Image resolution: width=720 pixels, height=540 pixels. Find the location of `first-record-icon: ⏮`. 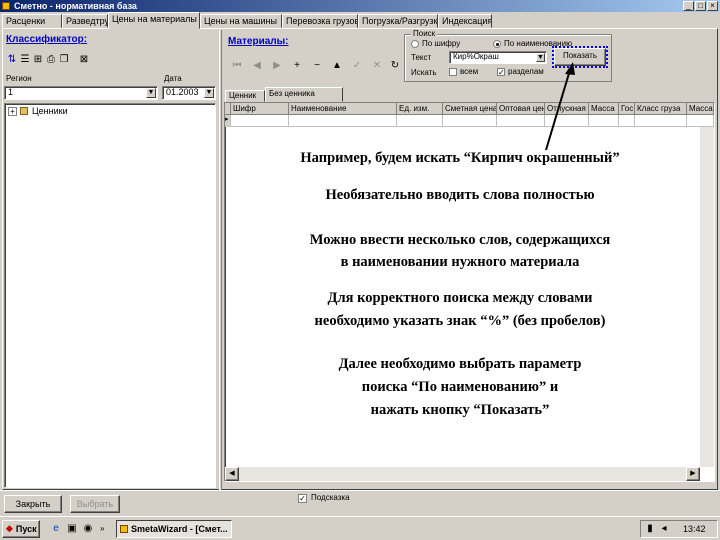

first-record-icon: ⏮ is located at coordinates (237, 66).